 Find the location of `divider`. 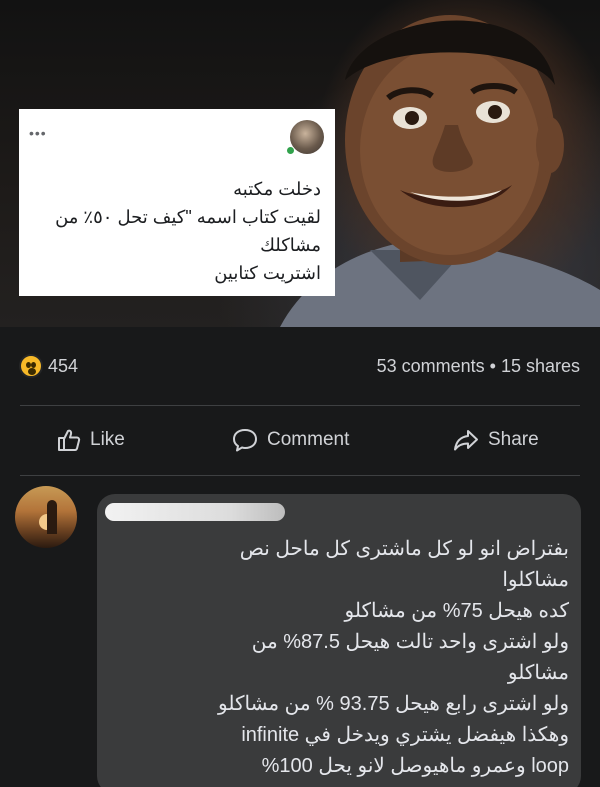

divider is located at coordinates (300, 475).